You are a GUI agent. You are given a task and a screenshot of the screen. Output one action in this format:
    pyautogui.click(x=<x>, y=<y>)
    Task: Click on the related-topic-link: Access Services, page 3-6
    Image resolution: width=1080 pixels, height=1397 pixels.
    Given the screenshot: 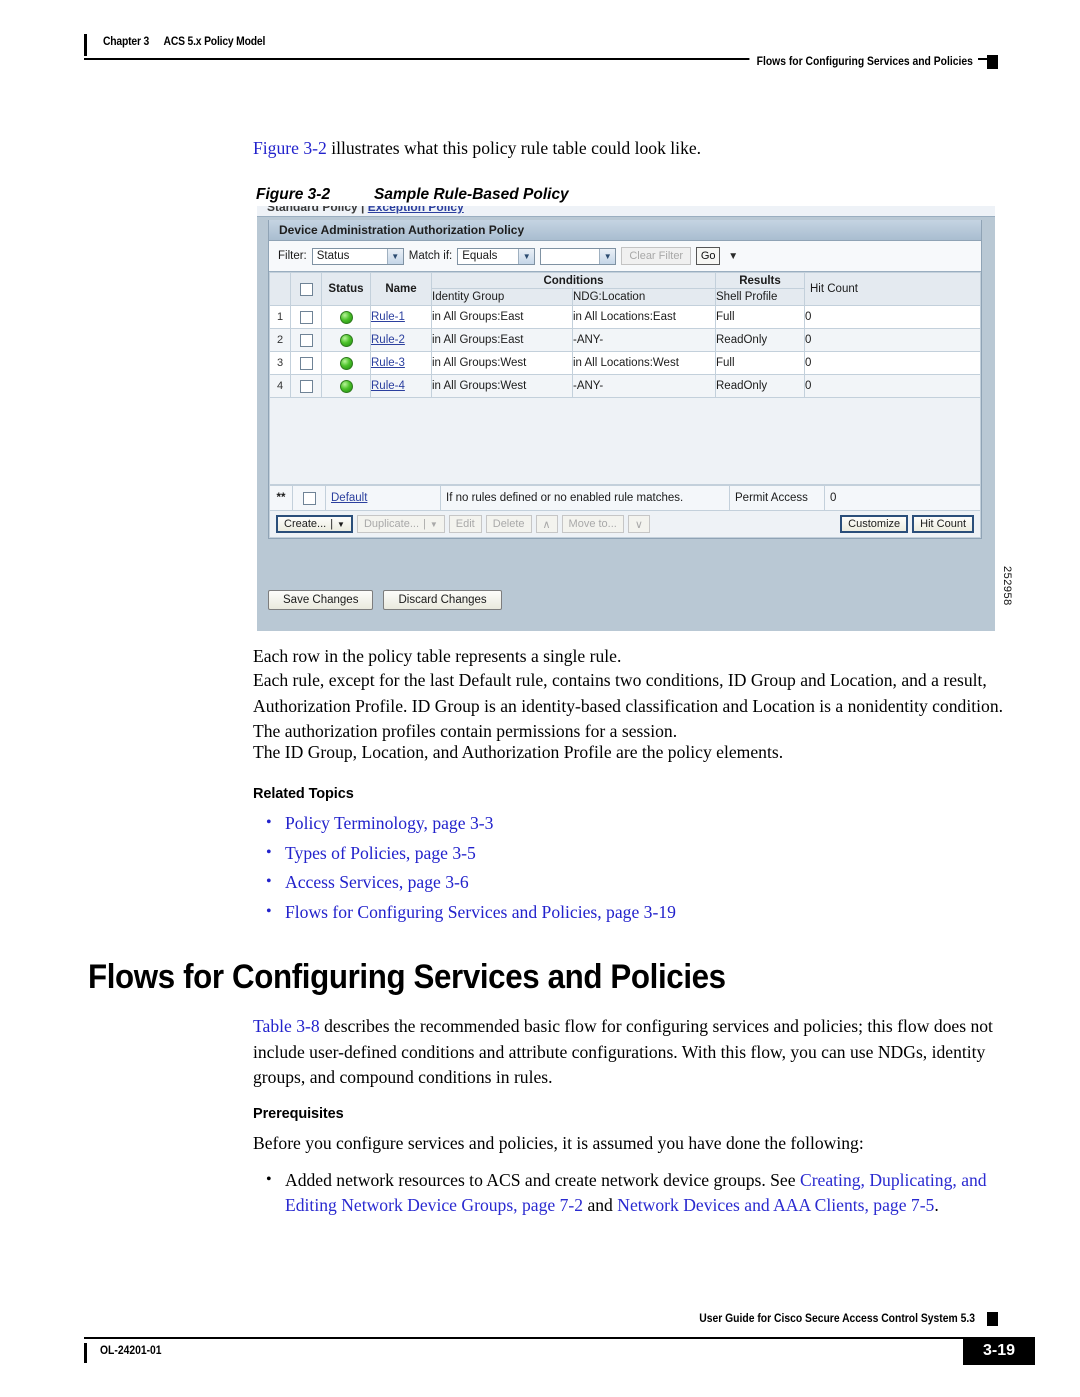 What is the action you would take?
    pyautogui.click(x=377, y=882)
    